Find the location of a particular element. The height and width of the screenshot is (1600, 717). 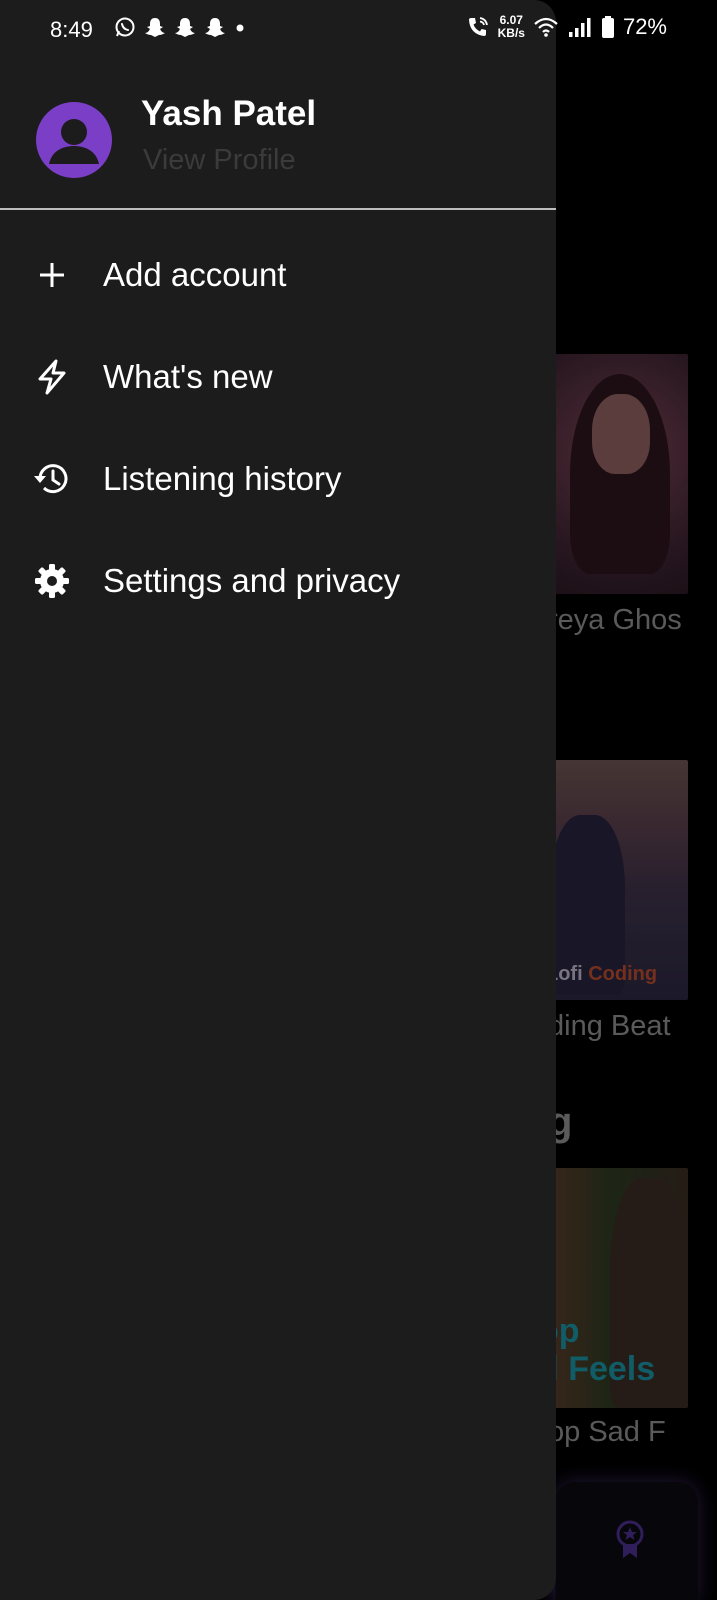

status-right-icons: 6.07 KB/s 72% is located at coordinates (566, 27).